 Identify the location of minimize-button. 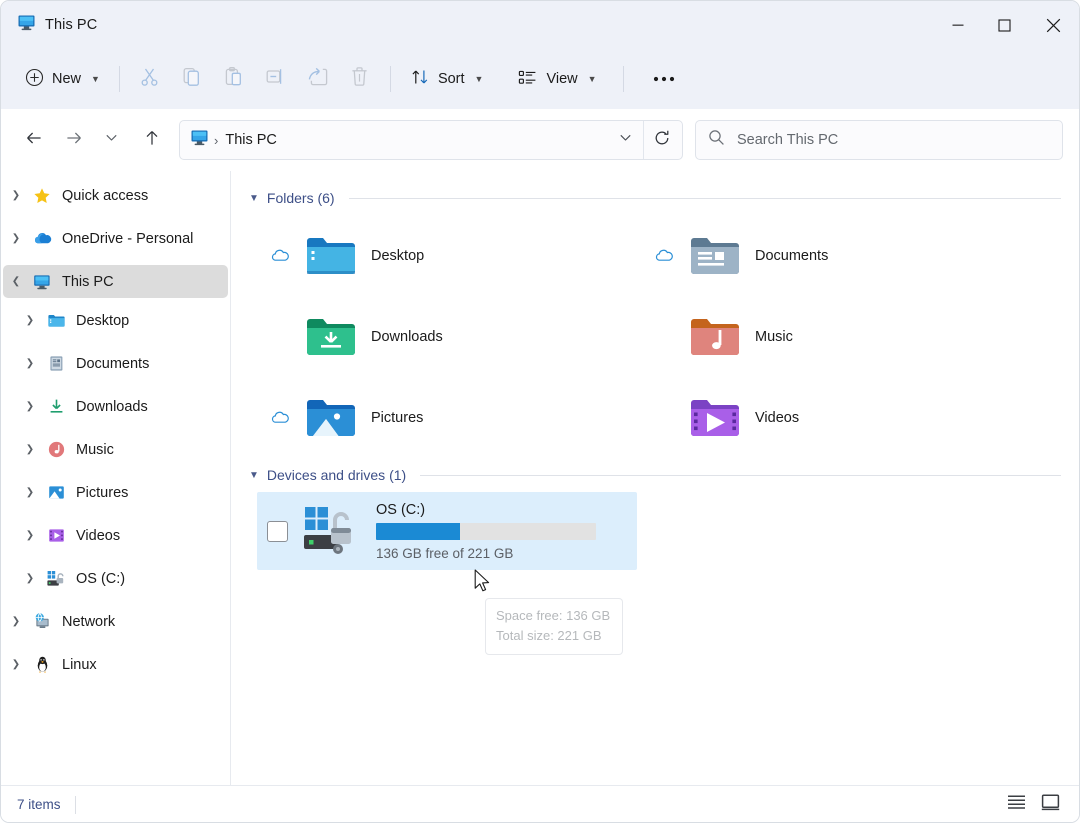
(958, 25).